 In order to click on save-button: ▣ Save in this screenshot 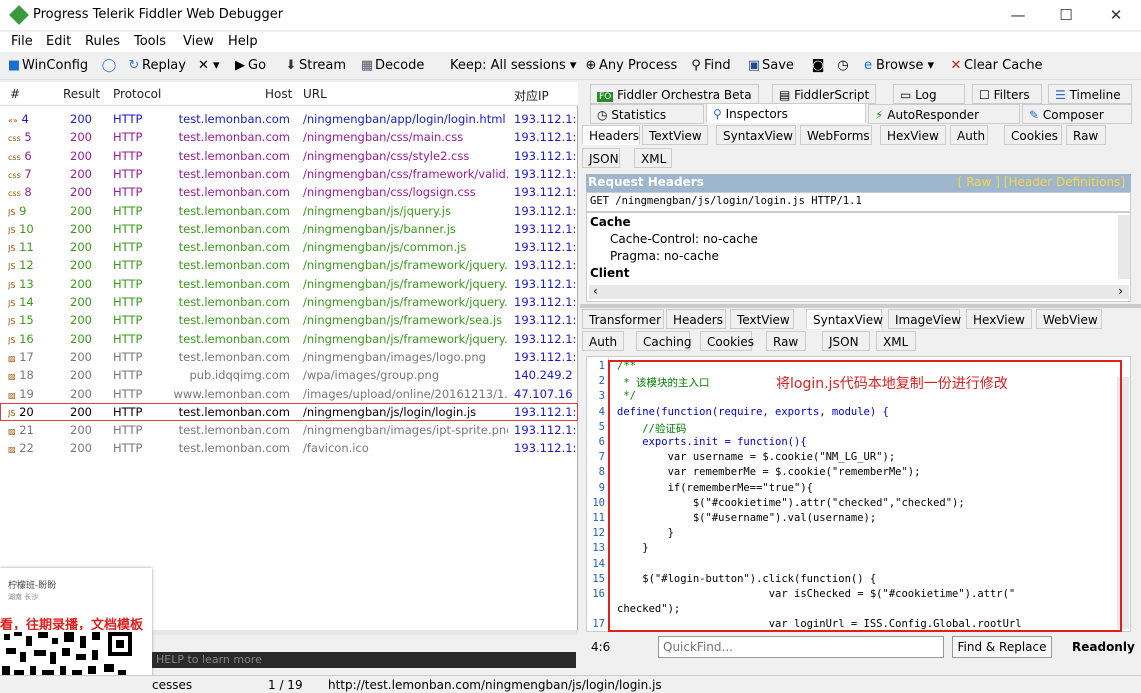, I will do `click(770, 65)`.